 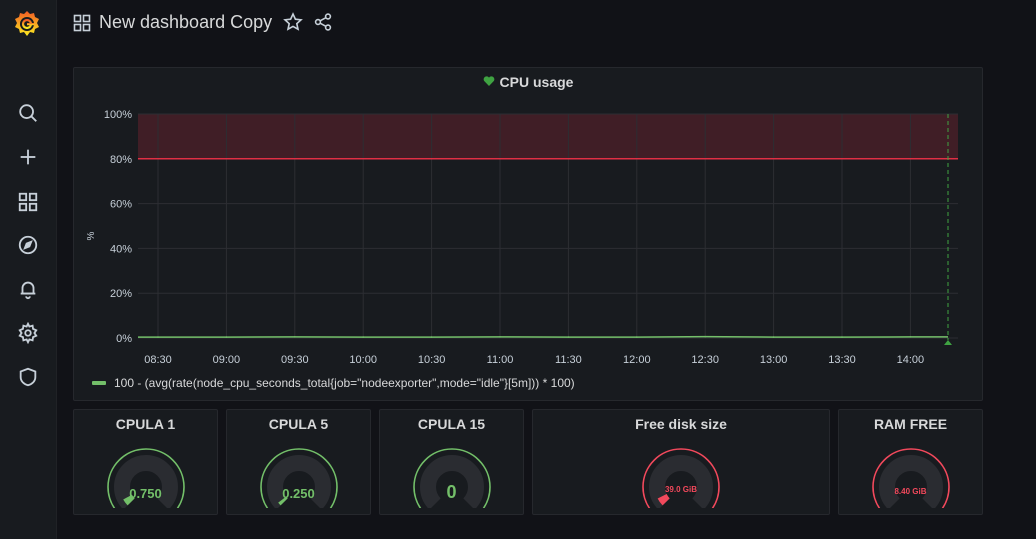 What do you see at coordinates (82, 23) in the screenshot?
I see `apps-icon` at bounding box center [82, 23].